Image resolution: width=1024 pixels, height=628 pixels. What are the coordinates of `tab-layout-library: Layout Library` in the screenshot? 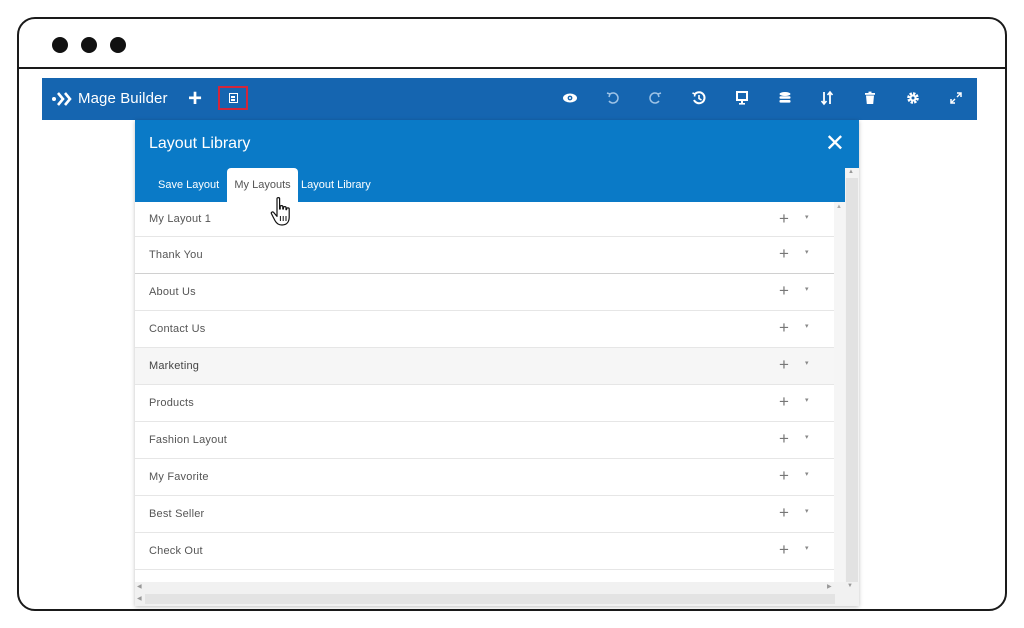 It's located at (346, 185).